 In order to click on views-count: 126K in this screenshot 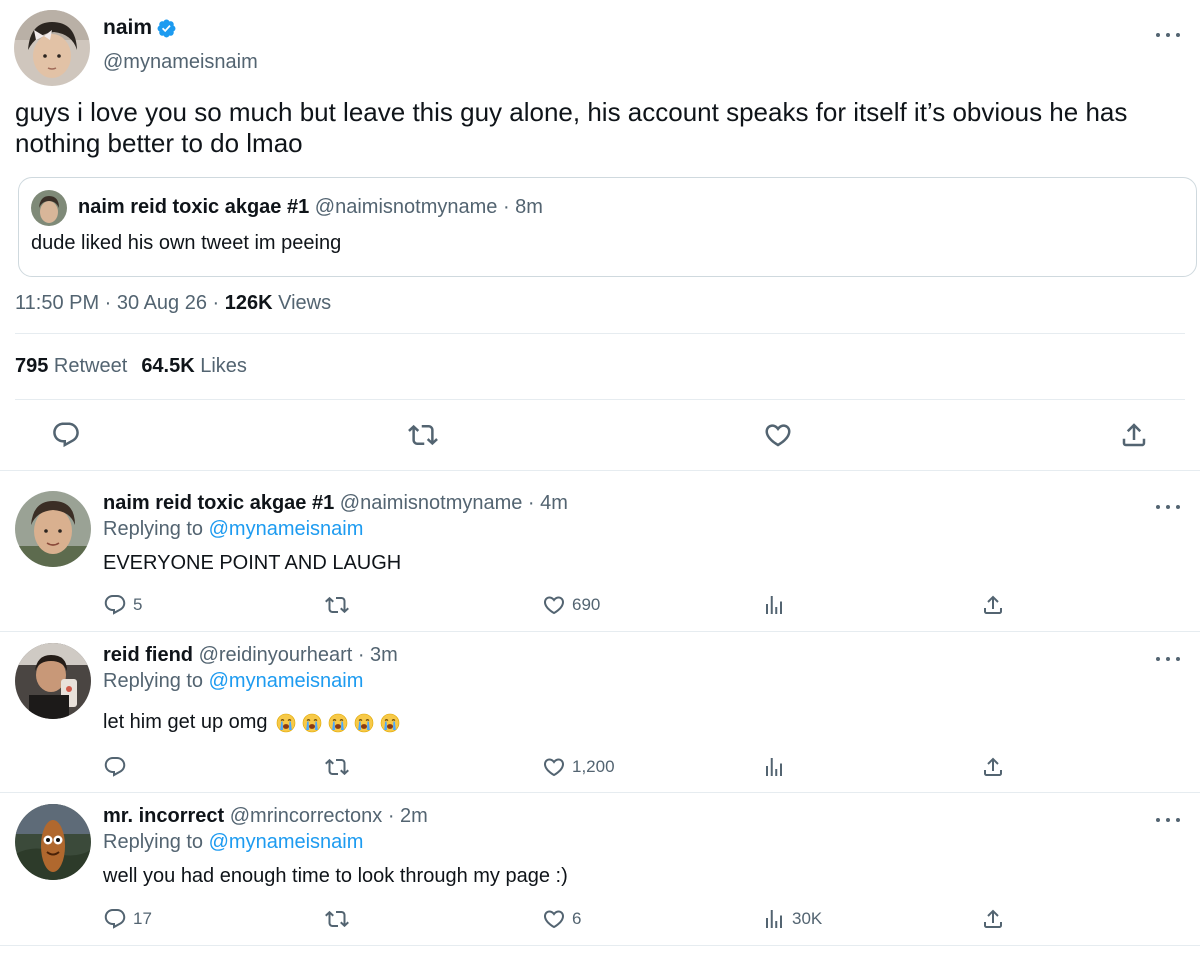, I will do `click(248, 303)`.